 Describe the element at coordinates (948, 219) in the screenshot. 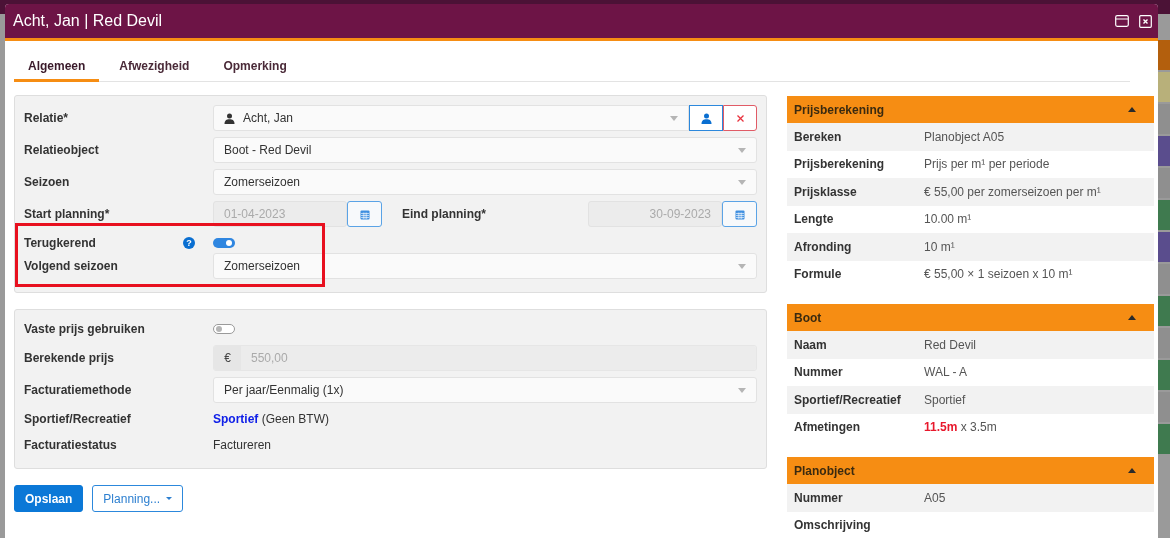

I see `info-value: 10.00 m¹` at that location.